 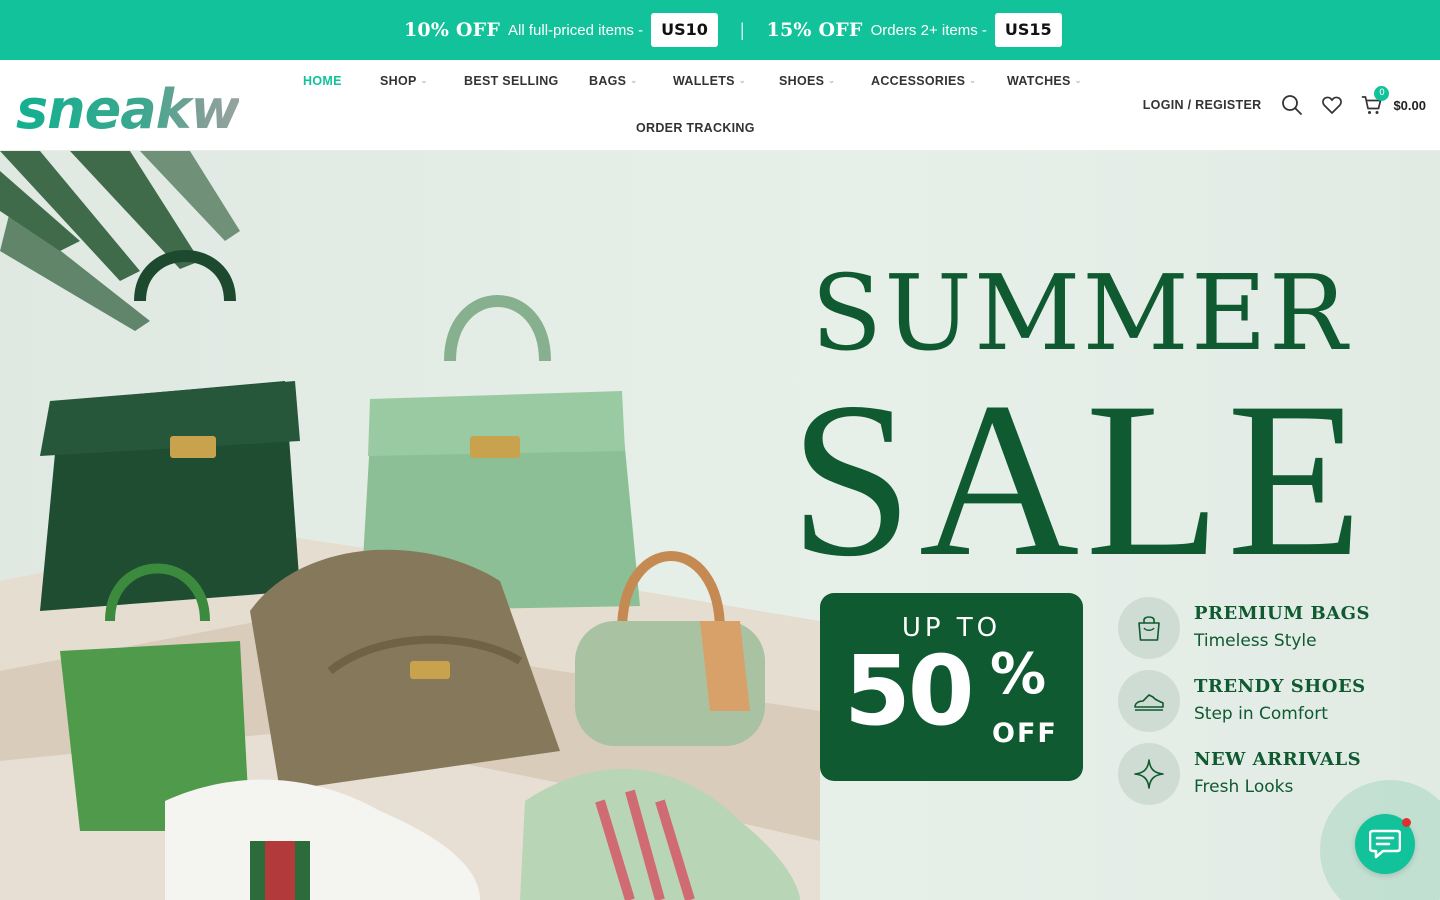 I want to click on feature-title: PREMIUM BAGS, so click(x=1282, y=613).